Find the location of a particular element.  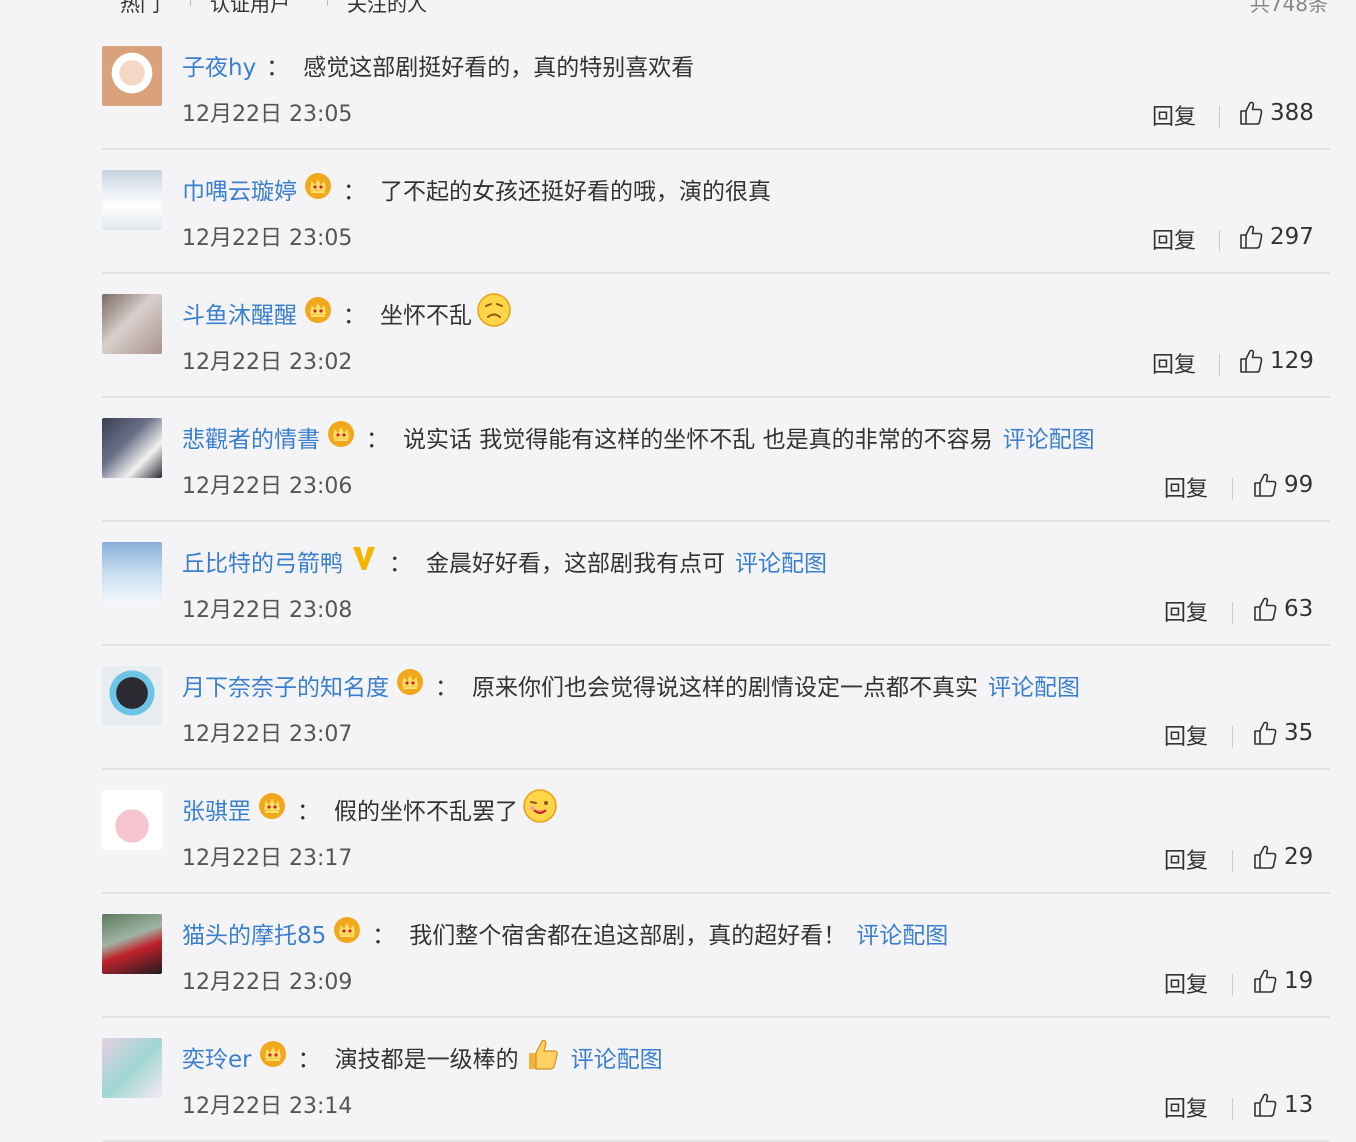

tab-verified: 认证用户 is located at coordinates (250, 8).